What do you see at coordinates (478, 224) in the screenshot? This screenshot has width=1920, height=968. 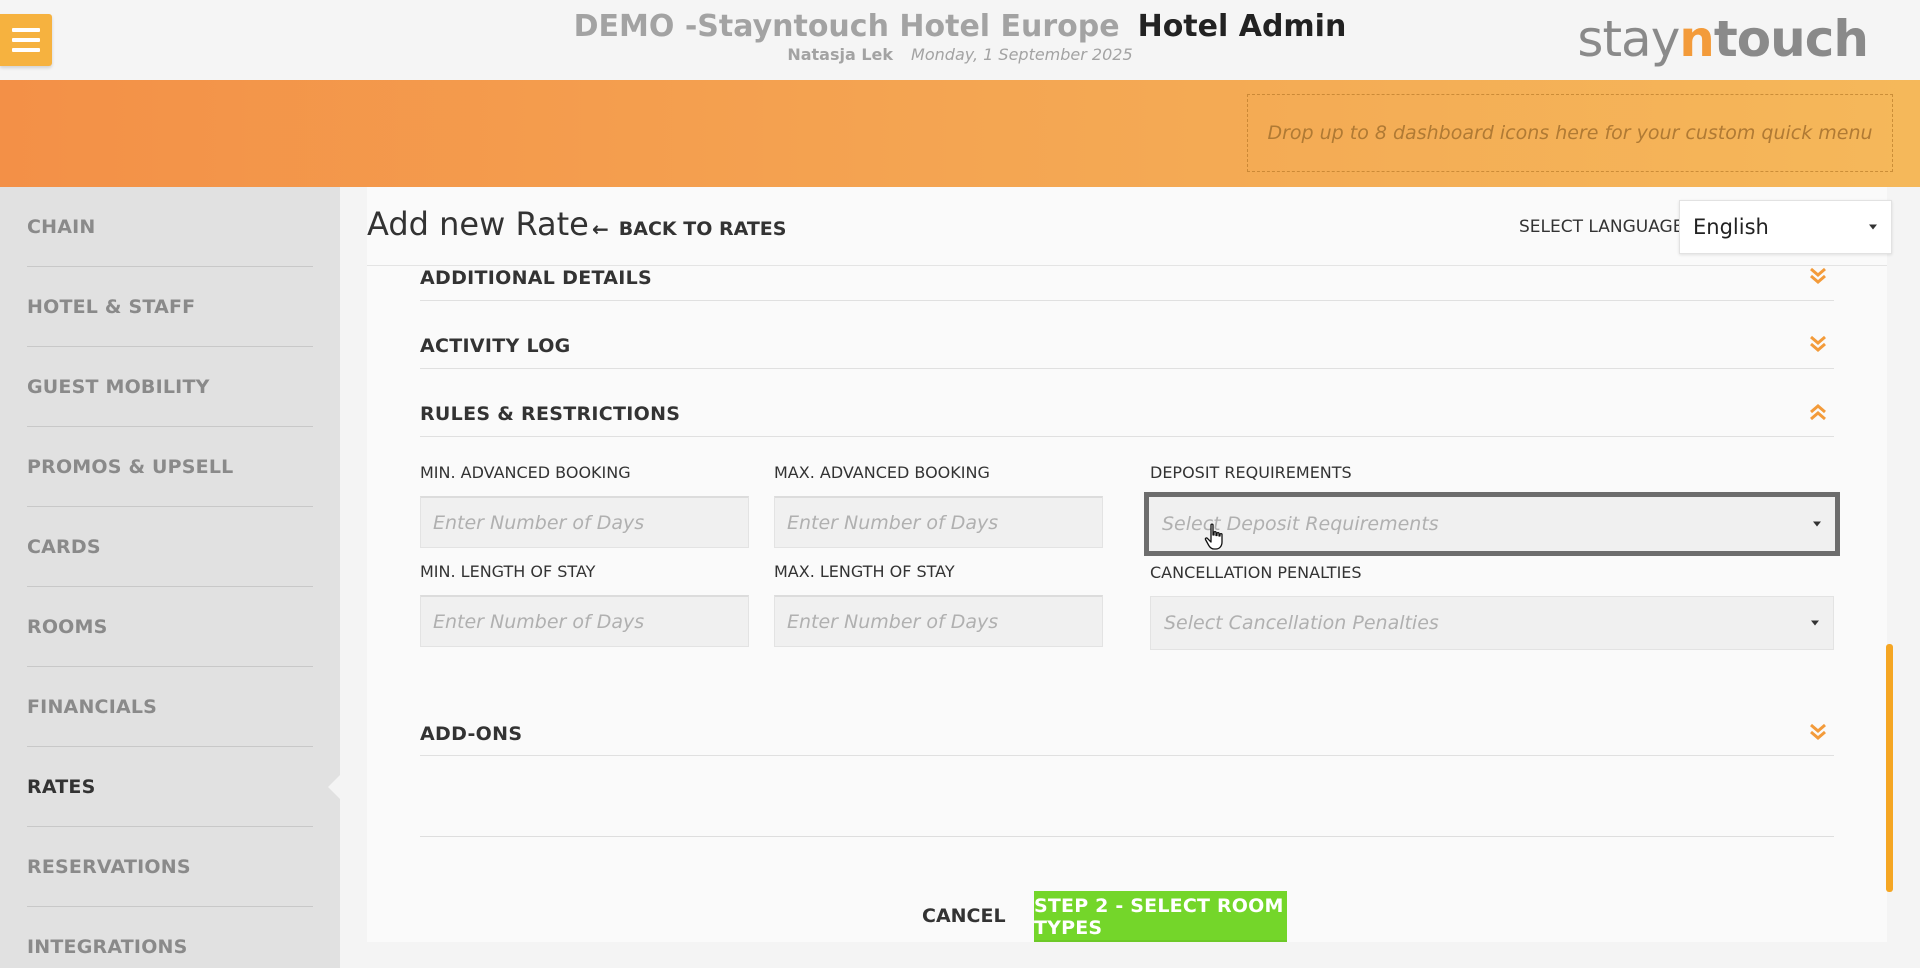 I see `page-title: Add new Rate` at bounding box center [478, 224].